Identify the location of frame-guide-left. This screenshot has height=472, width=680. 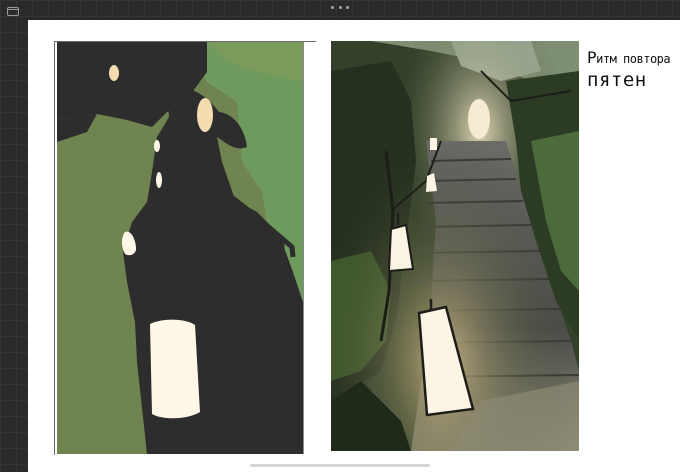
(54, 248).